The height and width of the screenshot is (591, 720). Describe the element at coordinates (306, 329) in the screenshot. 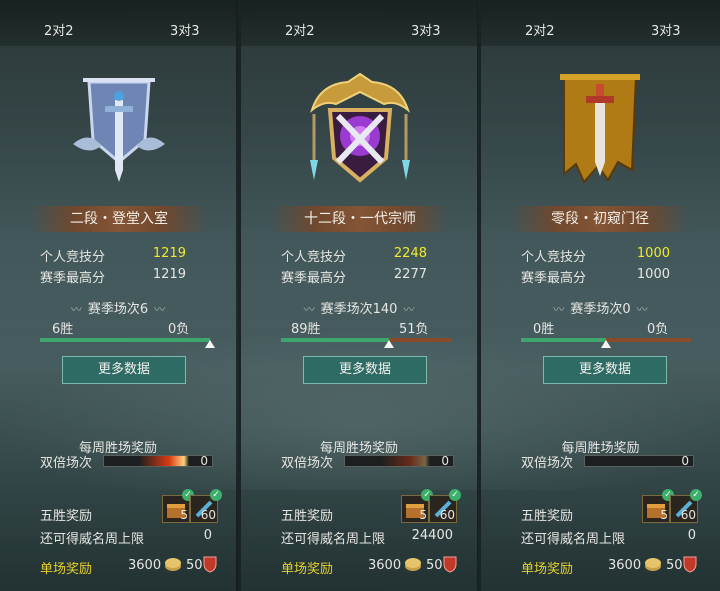

I see `wins-count: 89胜` at that location.